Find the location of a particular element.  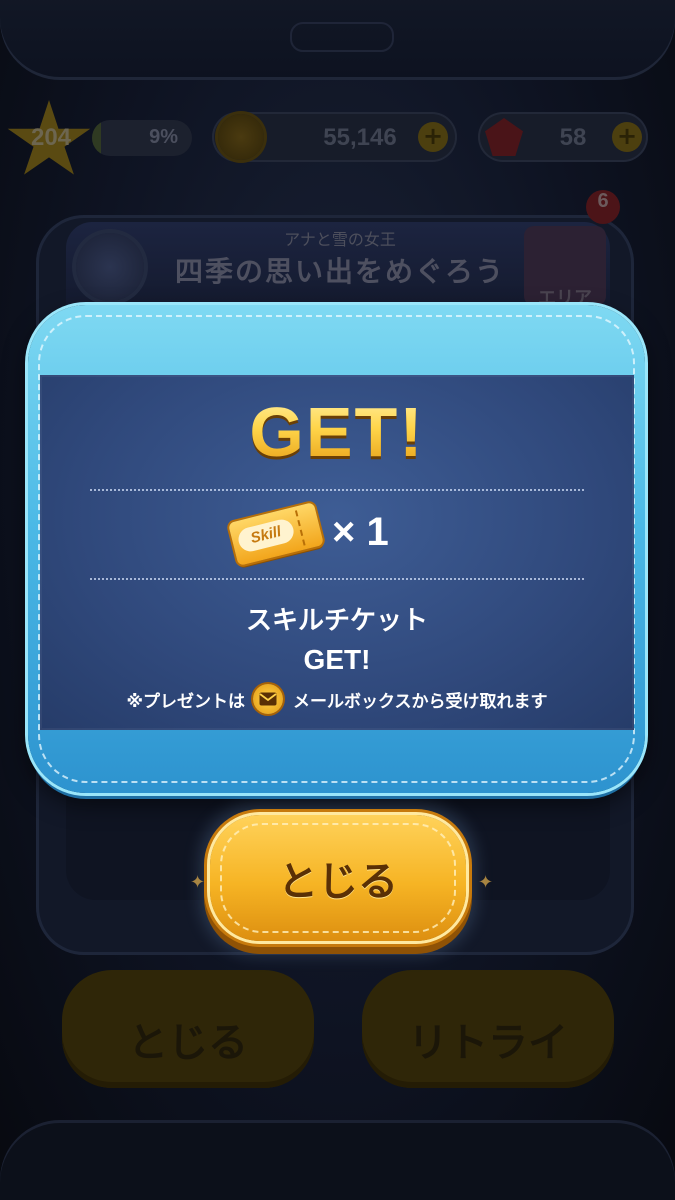

exp-percent: 9% is located at coordinates (163, 137).